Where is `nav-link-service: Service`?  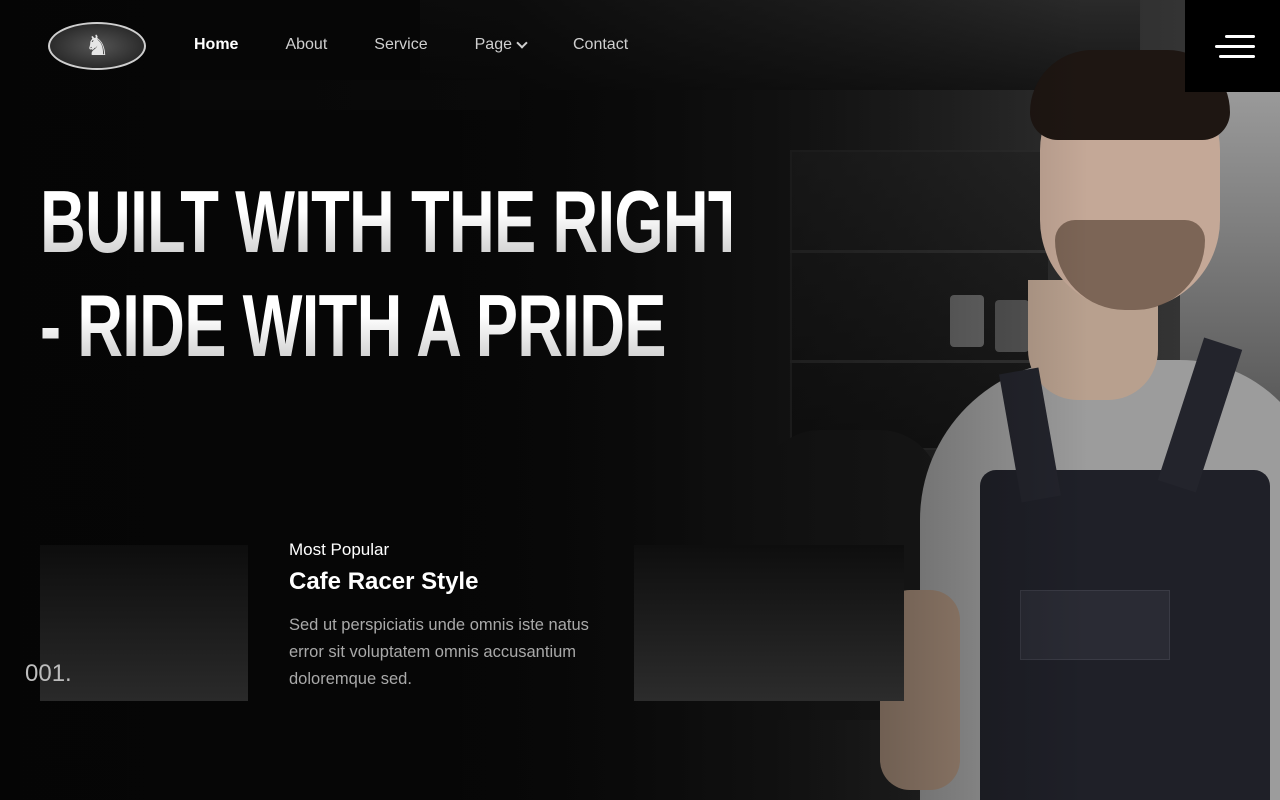 nav-link-service: Service is located at coordinates (400, 45).